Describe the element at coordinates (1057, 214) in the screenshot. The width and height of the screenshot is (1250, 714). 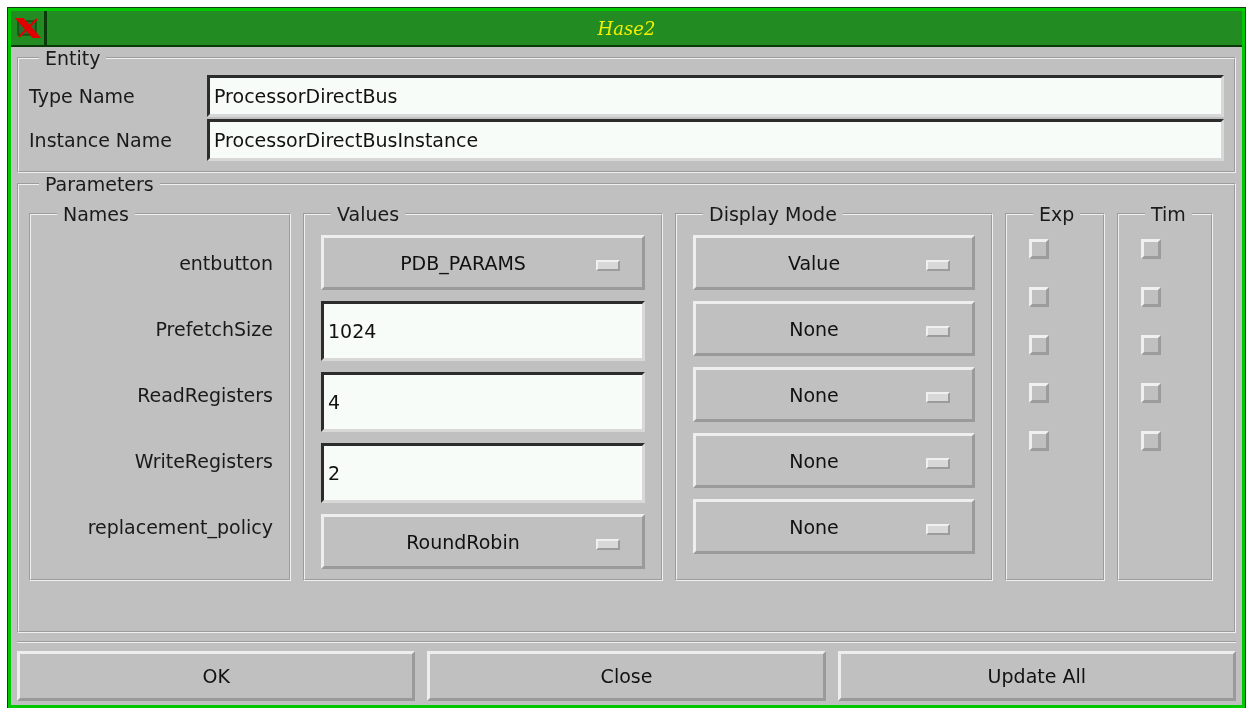
I see `column-title: Exp` at that location.